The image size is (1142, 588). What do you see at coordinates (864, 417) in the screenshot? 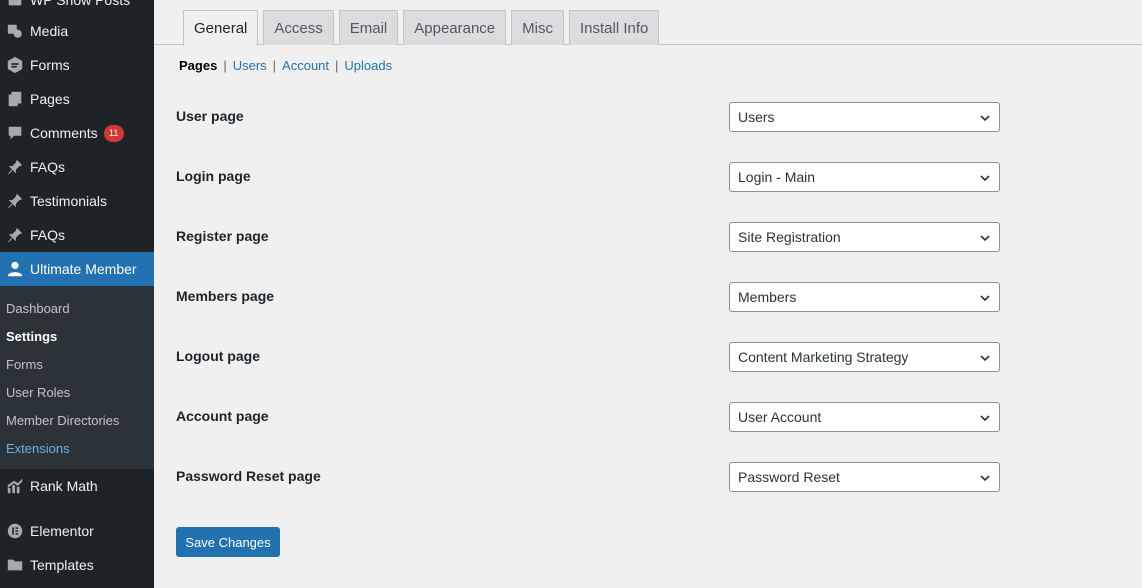
I see `account-page-select: User Account` at bounding box center [864, 417].